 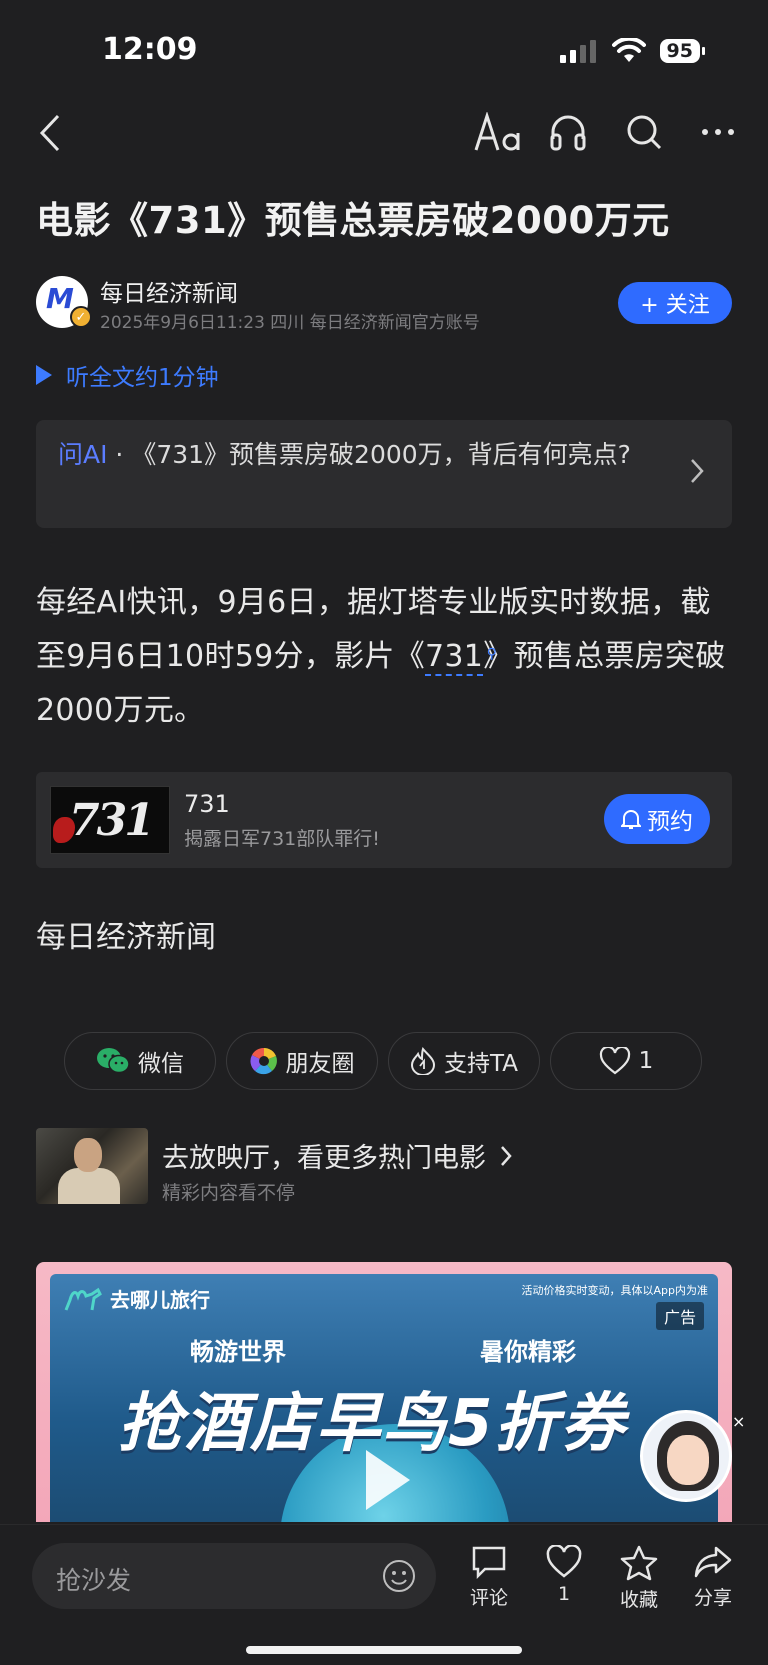 I want to click on share-row: 微信 朋友圈 支持TA 1, so click(x=383, y=1061).